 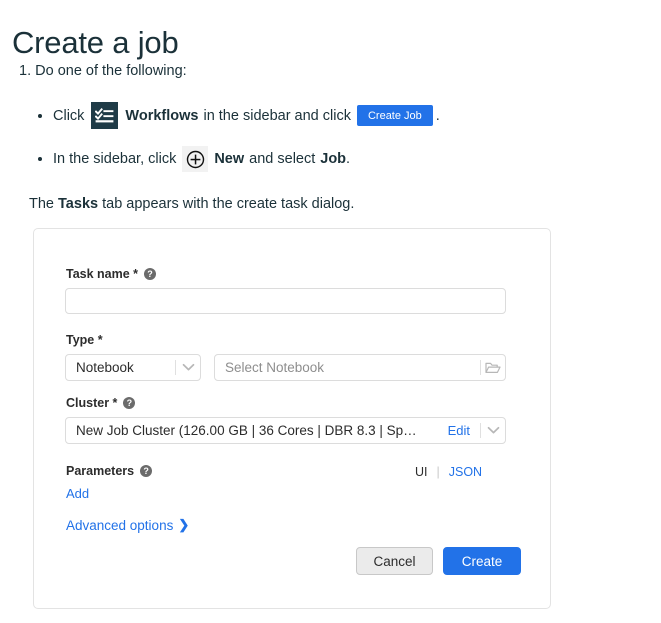 I want to click on bullet-one-middle: in the sidebar and click, so click(x=277, y=115).